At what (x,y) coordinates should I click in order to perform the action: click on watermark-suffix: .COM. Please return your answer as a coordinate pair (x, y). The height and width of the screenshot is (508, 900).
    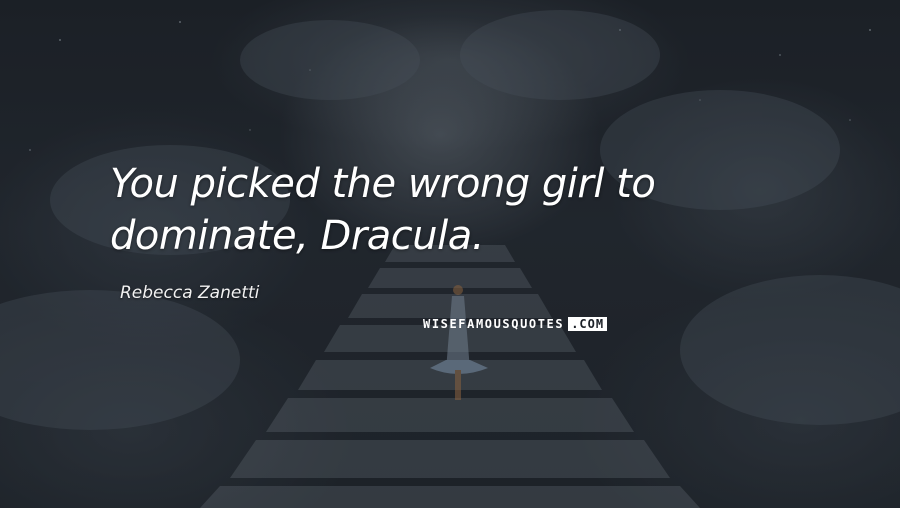
    Looking at the image, I should click on (588, 323).